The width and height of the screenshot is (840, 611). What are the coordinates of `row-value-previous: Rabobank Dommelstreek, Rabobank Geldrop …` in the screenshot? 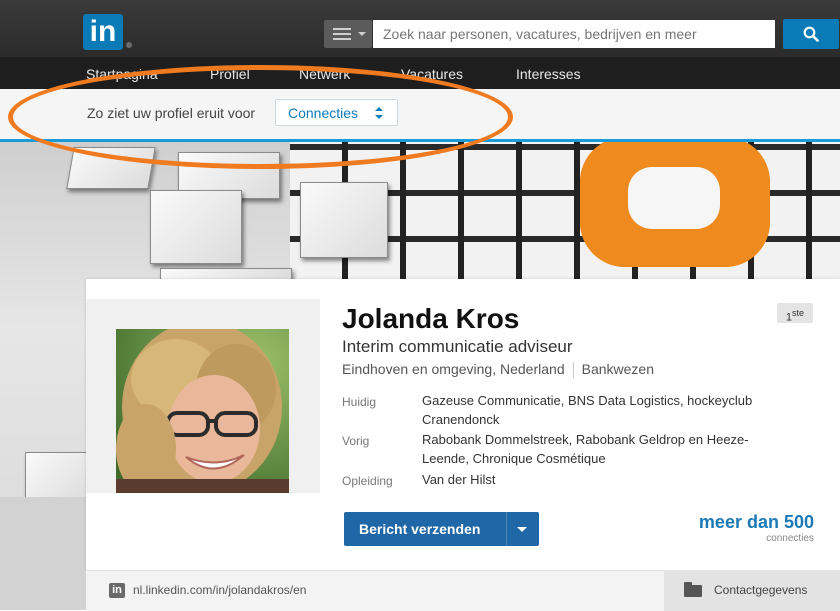 It's located at (597, 449).